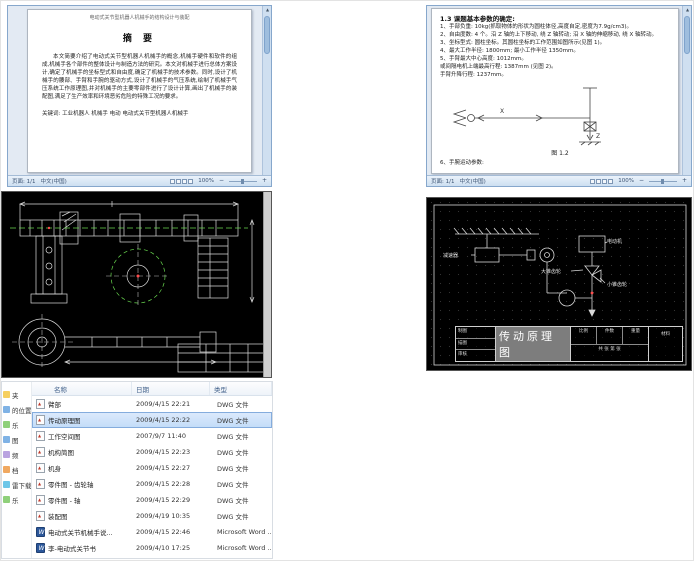  Describe the element at coordinates (559, 180) in the screenshot. I see `status-bar: 页面: 1/1 中文(中国) 100% − +` at that location.